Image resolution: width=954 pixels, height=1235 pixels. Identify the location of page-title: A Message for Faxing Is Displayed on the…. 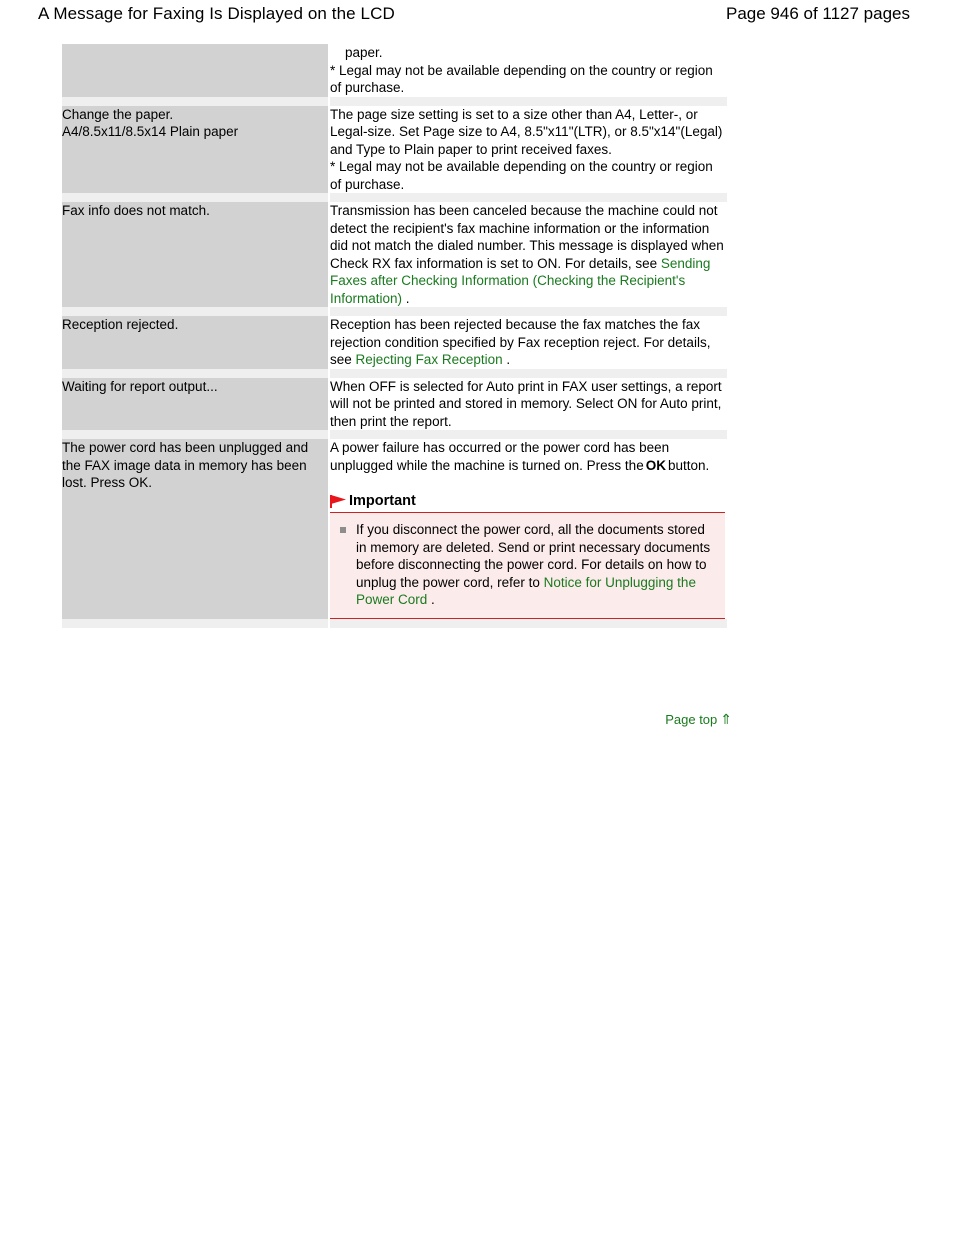
(216, 13).